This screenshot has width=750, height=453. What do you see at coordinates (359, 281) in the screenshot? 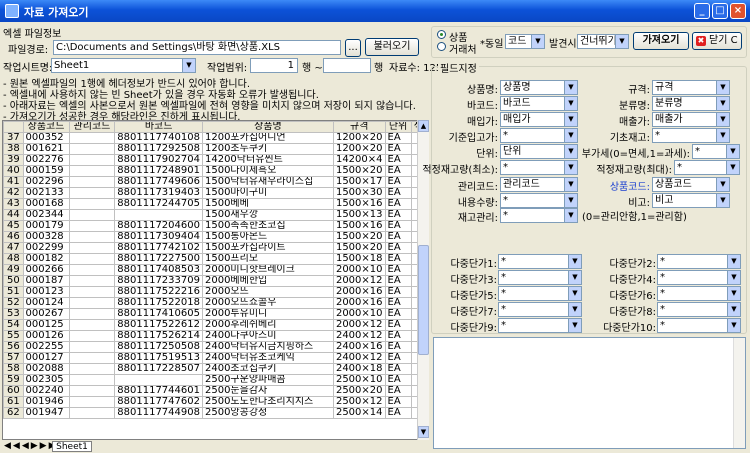
I see `table-cell: 2000×12` at bounding box center [359, 281].